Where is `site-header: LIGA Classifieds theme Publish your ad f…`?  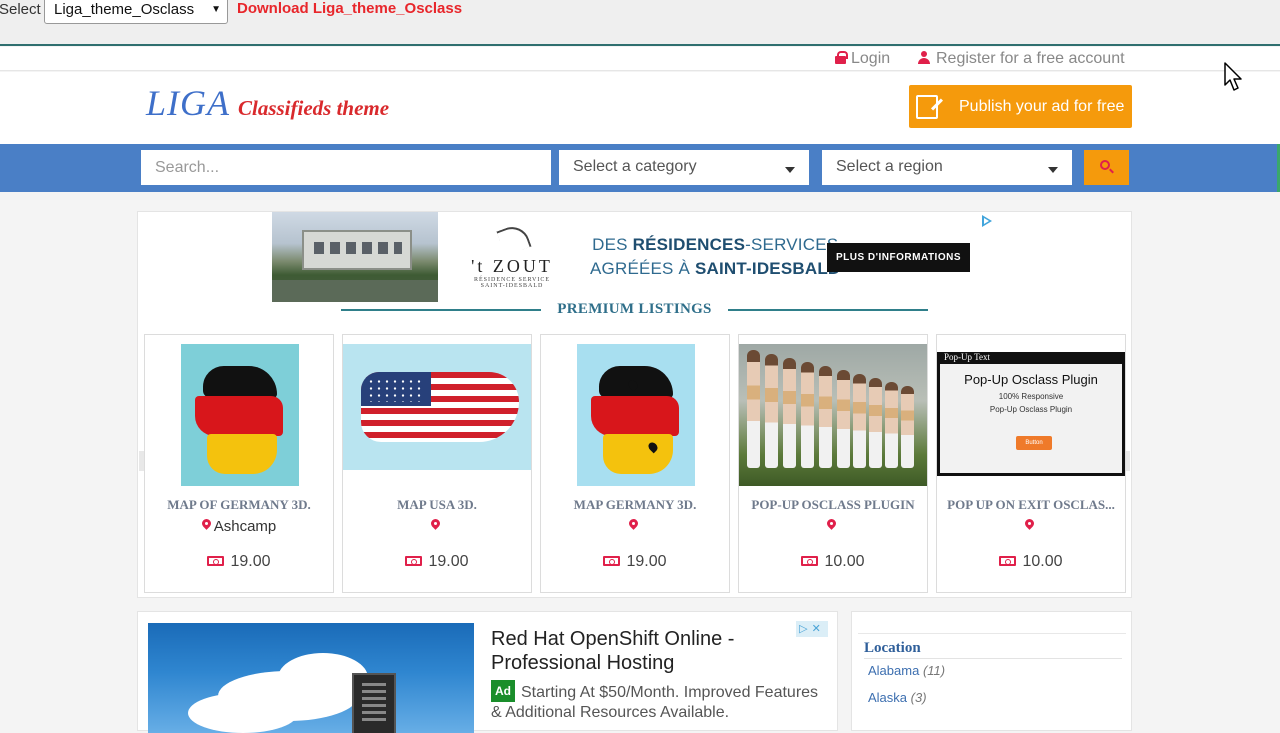 site-header: LIGA Classifieds theme Publish your ad f… is located at coordinates (640, 108).